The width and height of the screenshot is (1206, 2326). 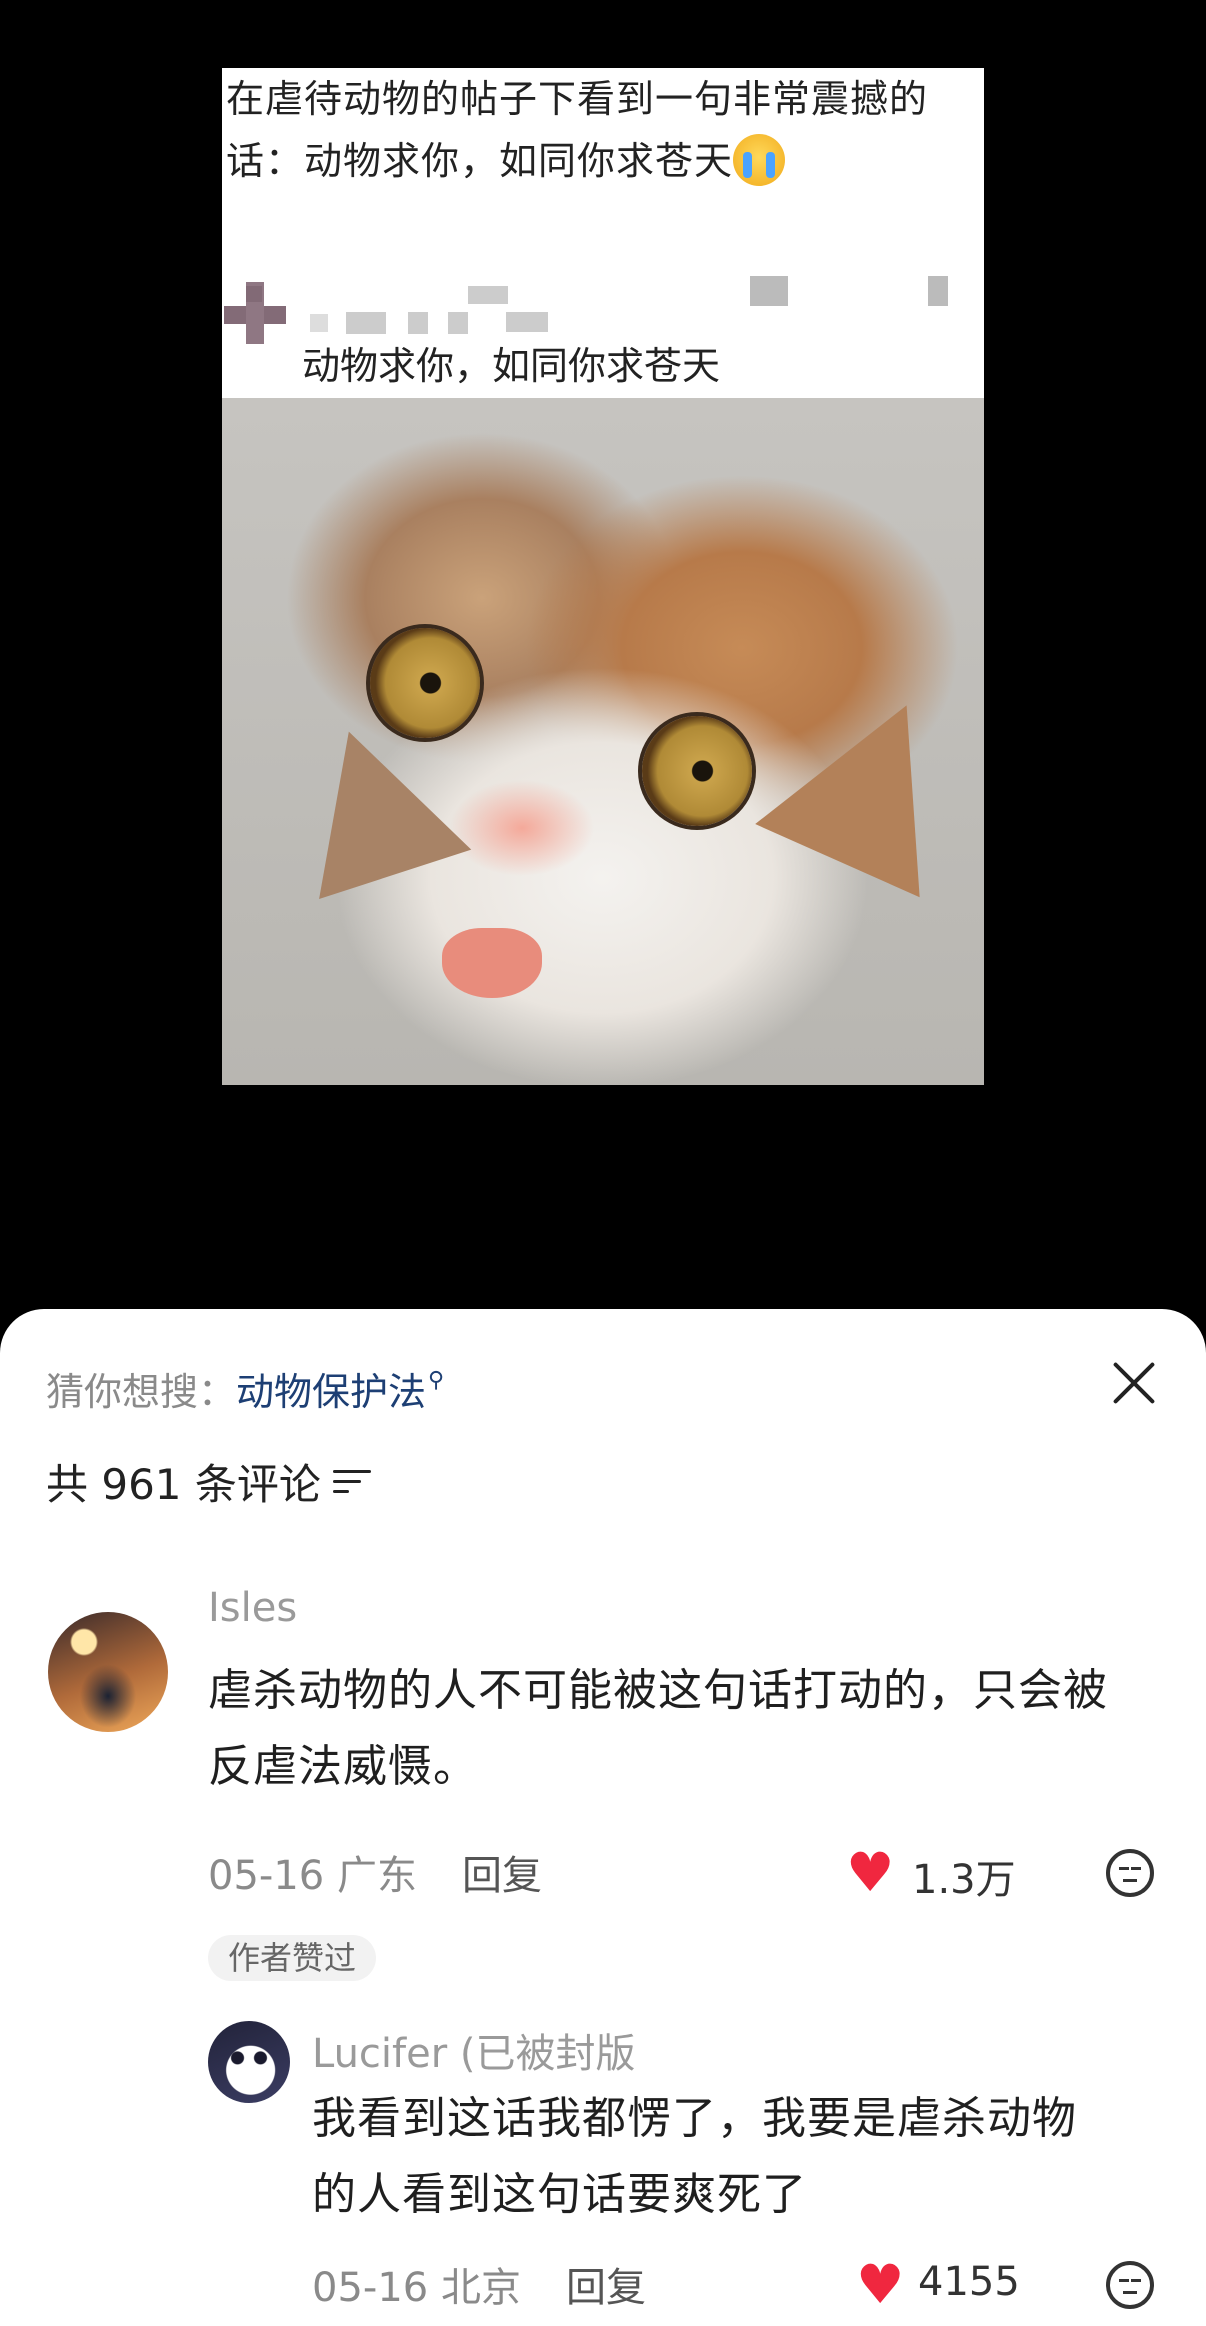 I want to click on comment-username: Isles, so click(x=252, y=1608).